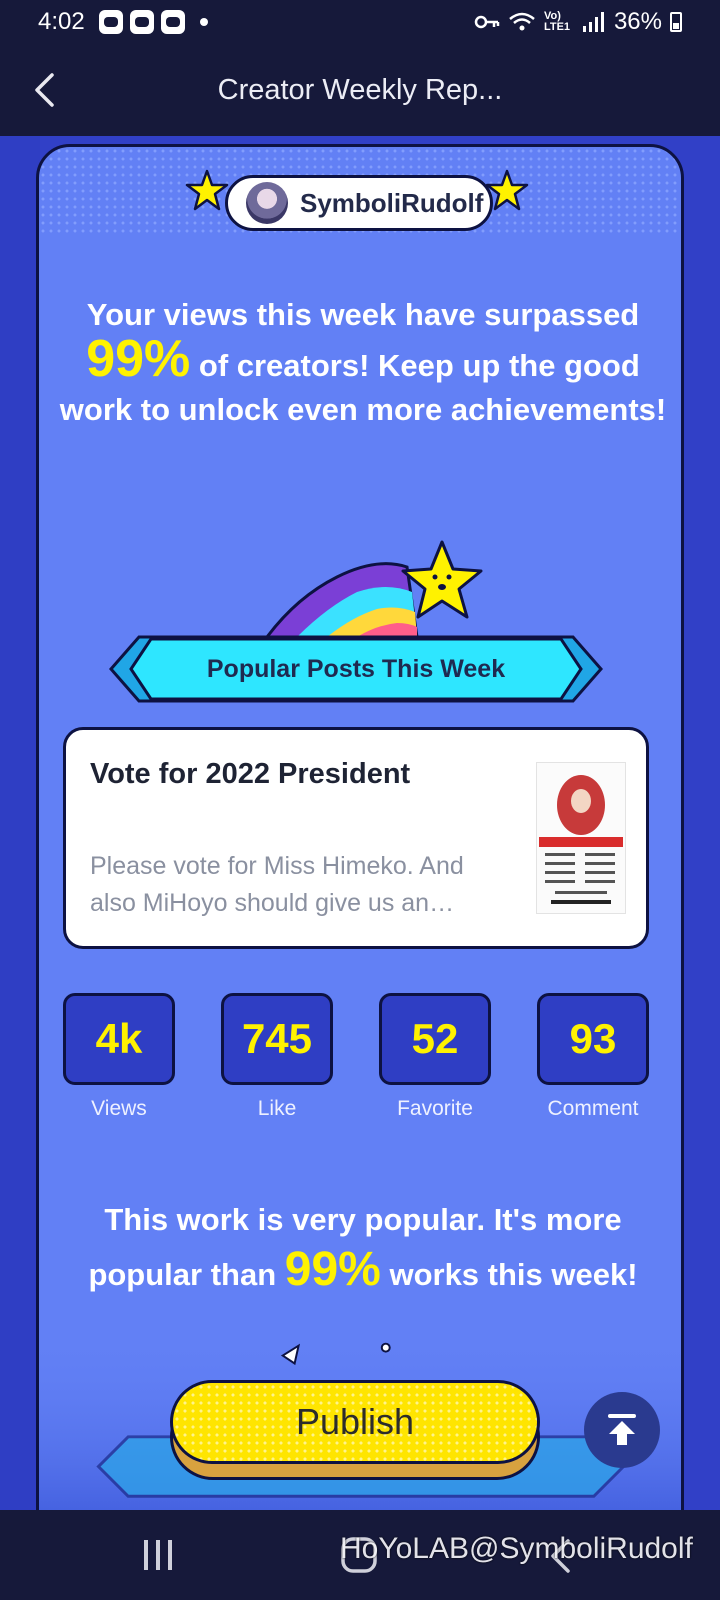 The height and width of the screenshot is (1600, 720). I want to click on poster-image, so click(581, 838).